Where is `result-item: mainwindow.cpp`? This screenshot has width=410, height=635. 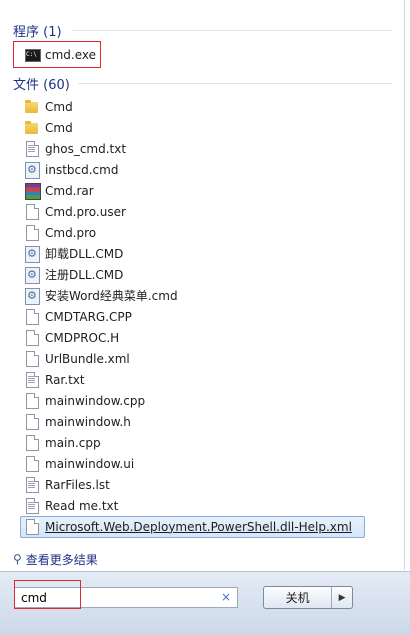
result-item: mainwindow.cpp is located at coordinates (84, 400).